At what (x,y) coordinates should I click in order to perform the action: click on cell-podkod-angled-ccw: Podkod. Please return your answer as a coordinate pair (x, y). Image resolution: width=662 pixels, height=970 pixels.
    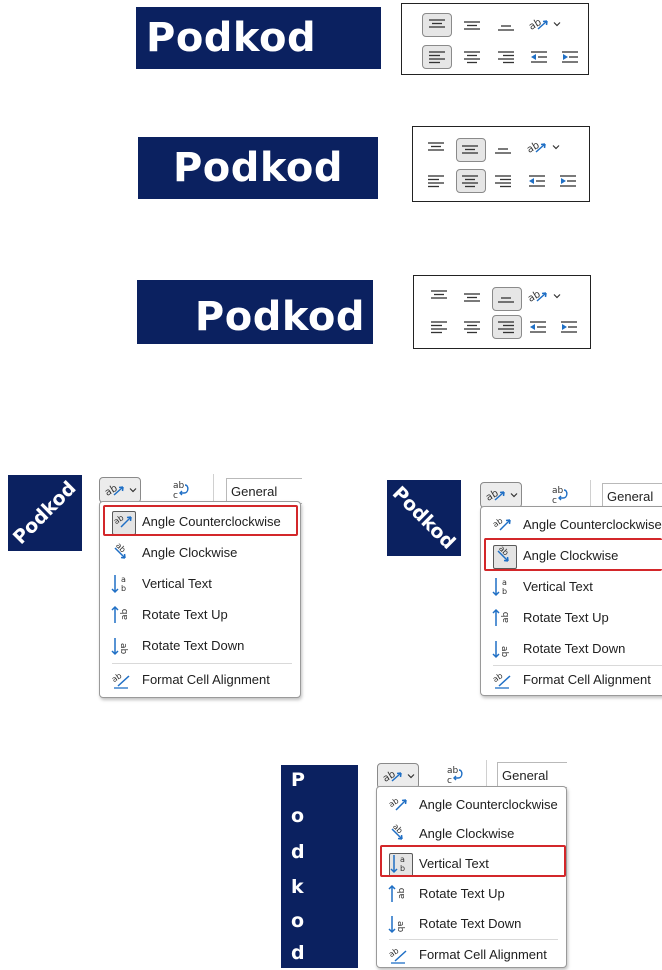
    Looking at the image, I should click on (45, 513).